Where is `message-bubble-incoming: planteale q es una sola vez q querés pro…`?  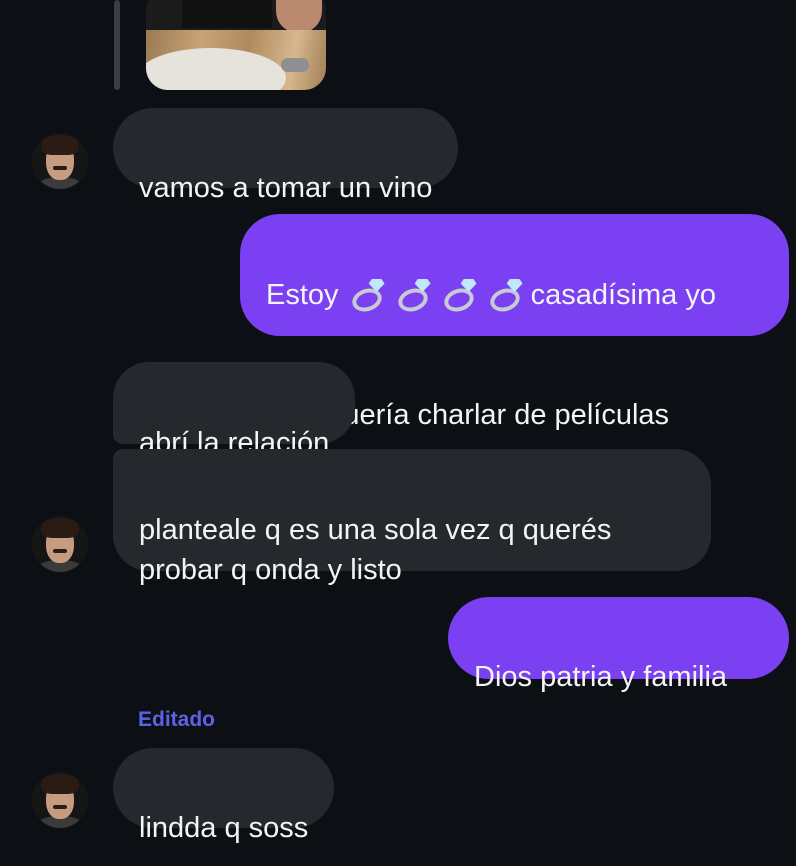 message-bubble-incoming: planteale q es una sola vez q querés pro… is located at coordinates (412, 517).